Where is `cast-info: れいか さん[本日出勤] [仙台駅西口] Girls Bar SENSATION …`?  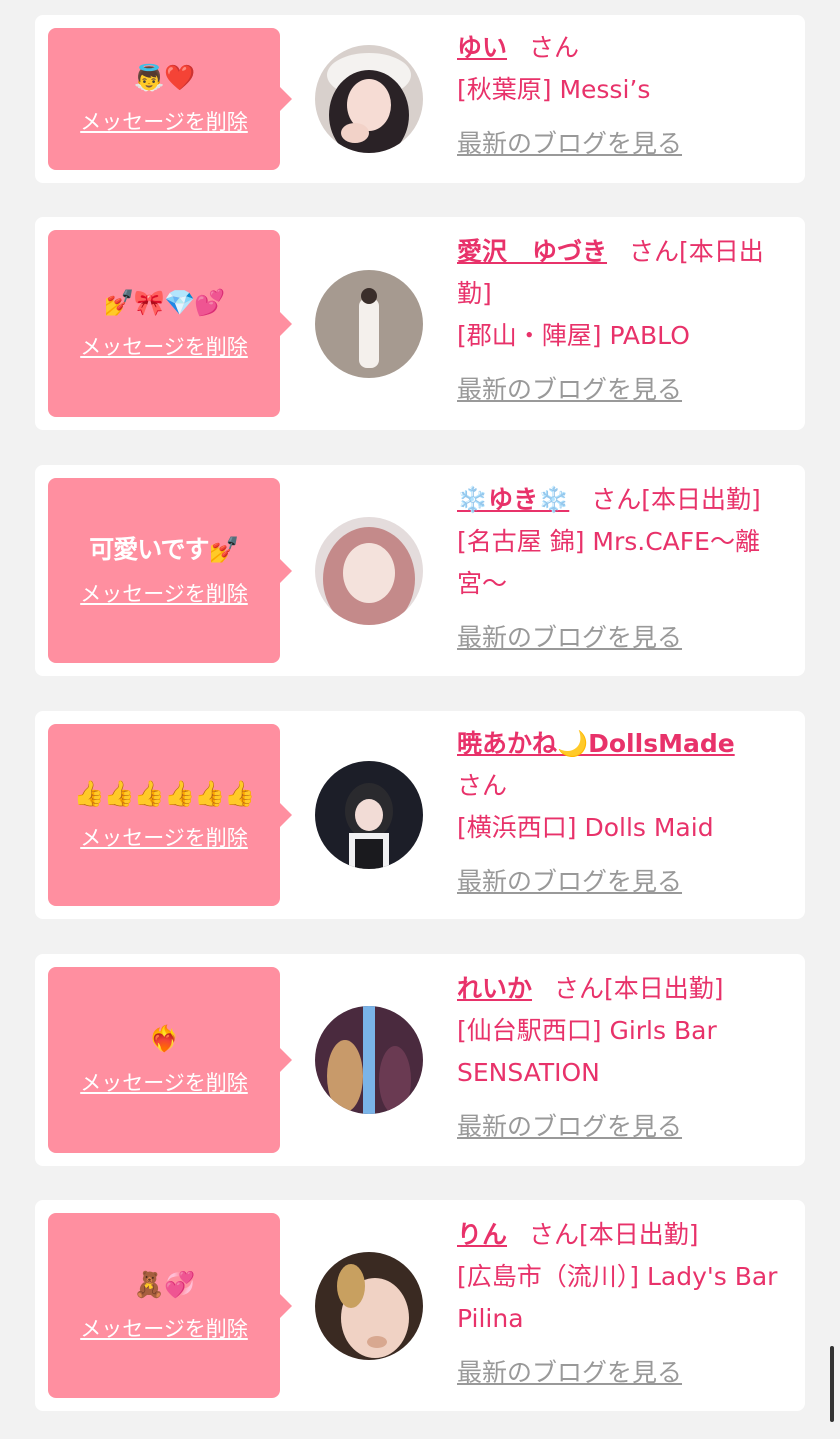 cast-info: れいか さん[本日出勤] [仙台駅西口] Girls Bar SENSATION … is located at coordinates (625, 1058).